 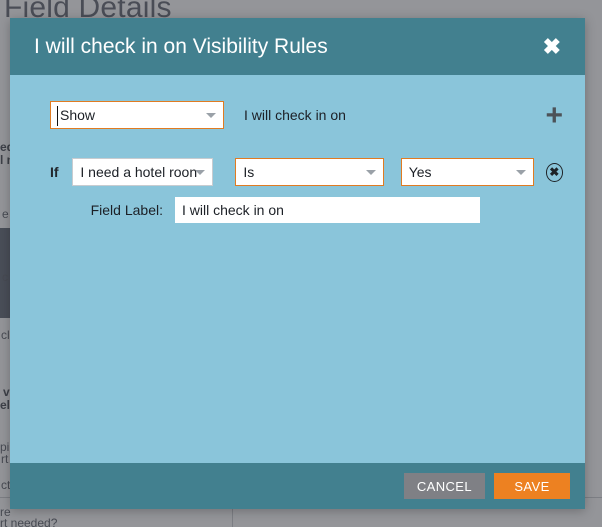 I want to click on plus-icon: +, so click(x=554, y=116).